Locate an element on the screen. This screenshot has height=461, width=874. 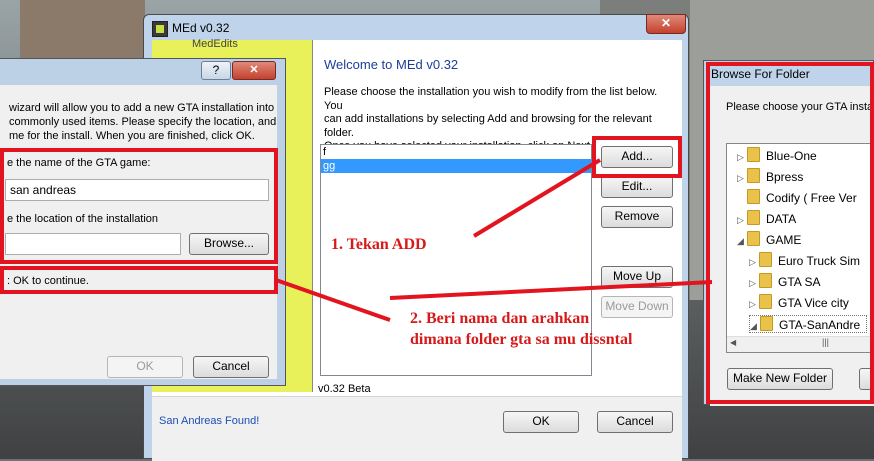
annotation-step2-line1: 2. Beri nama dan arahkan is located at coordinates (500, 318).